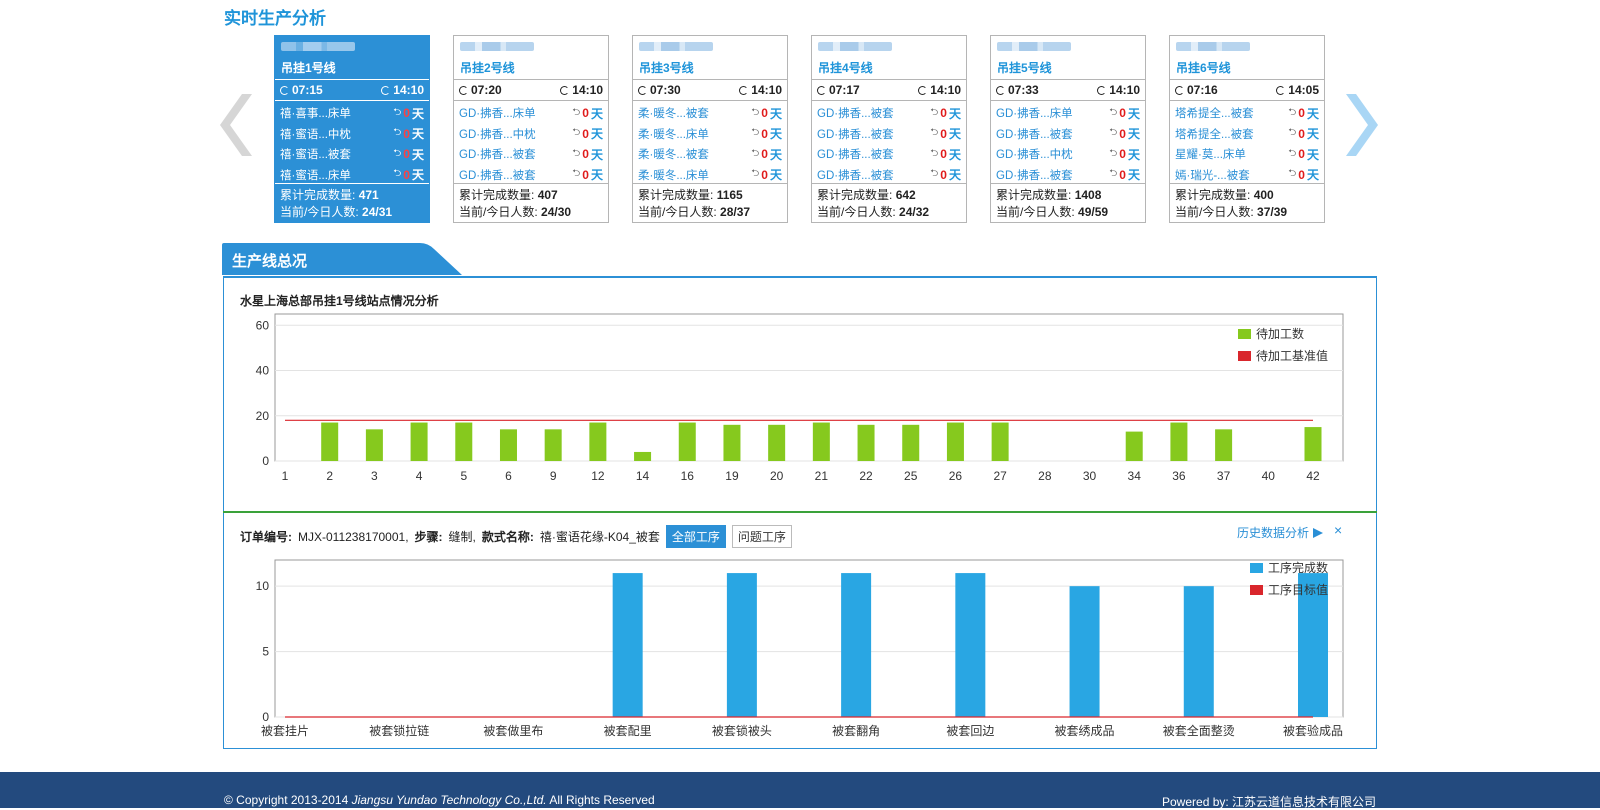  I want to click on x-tick-label: 被套翻角, so click(856, 731).